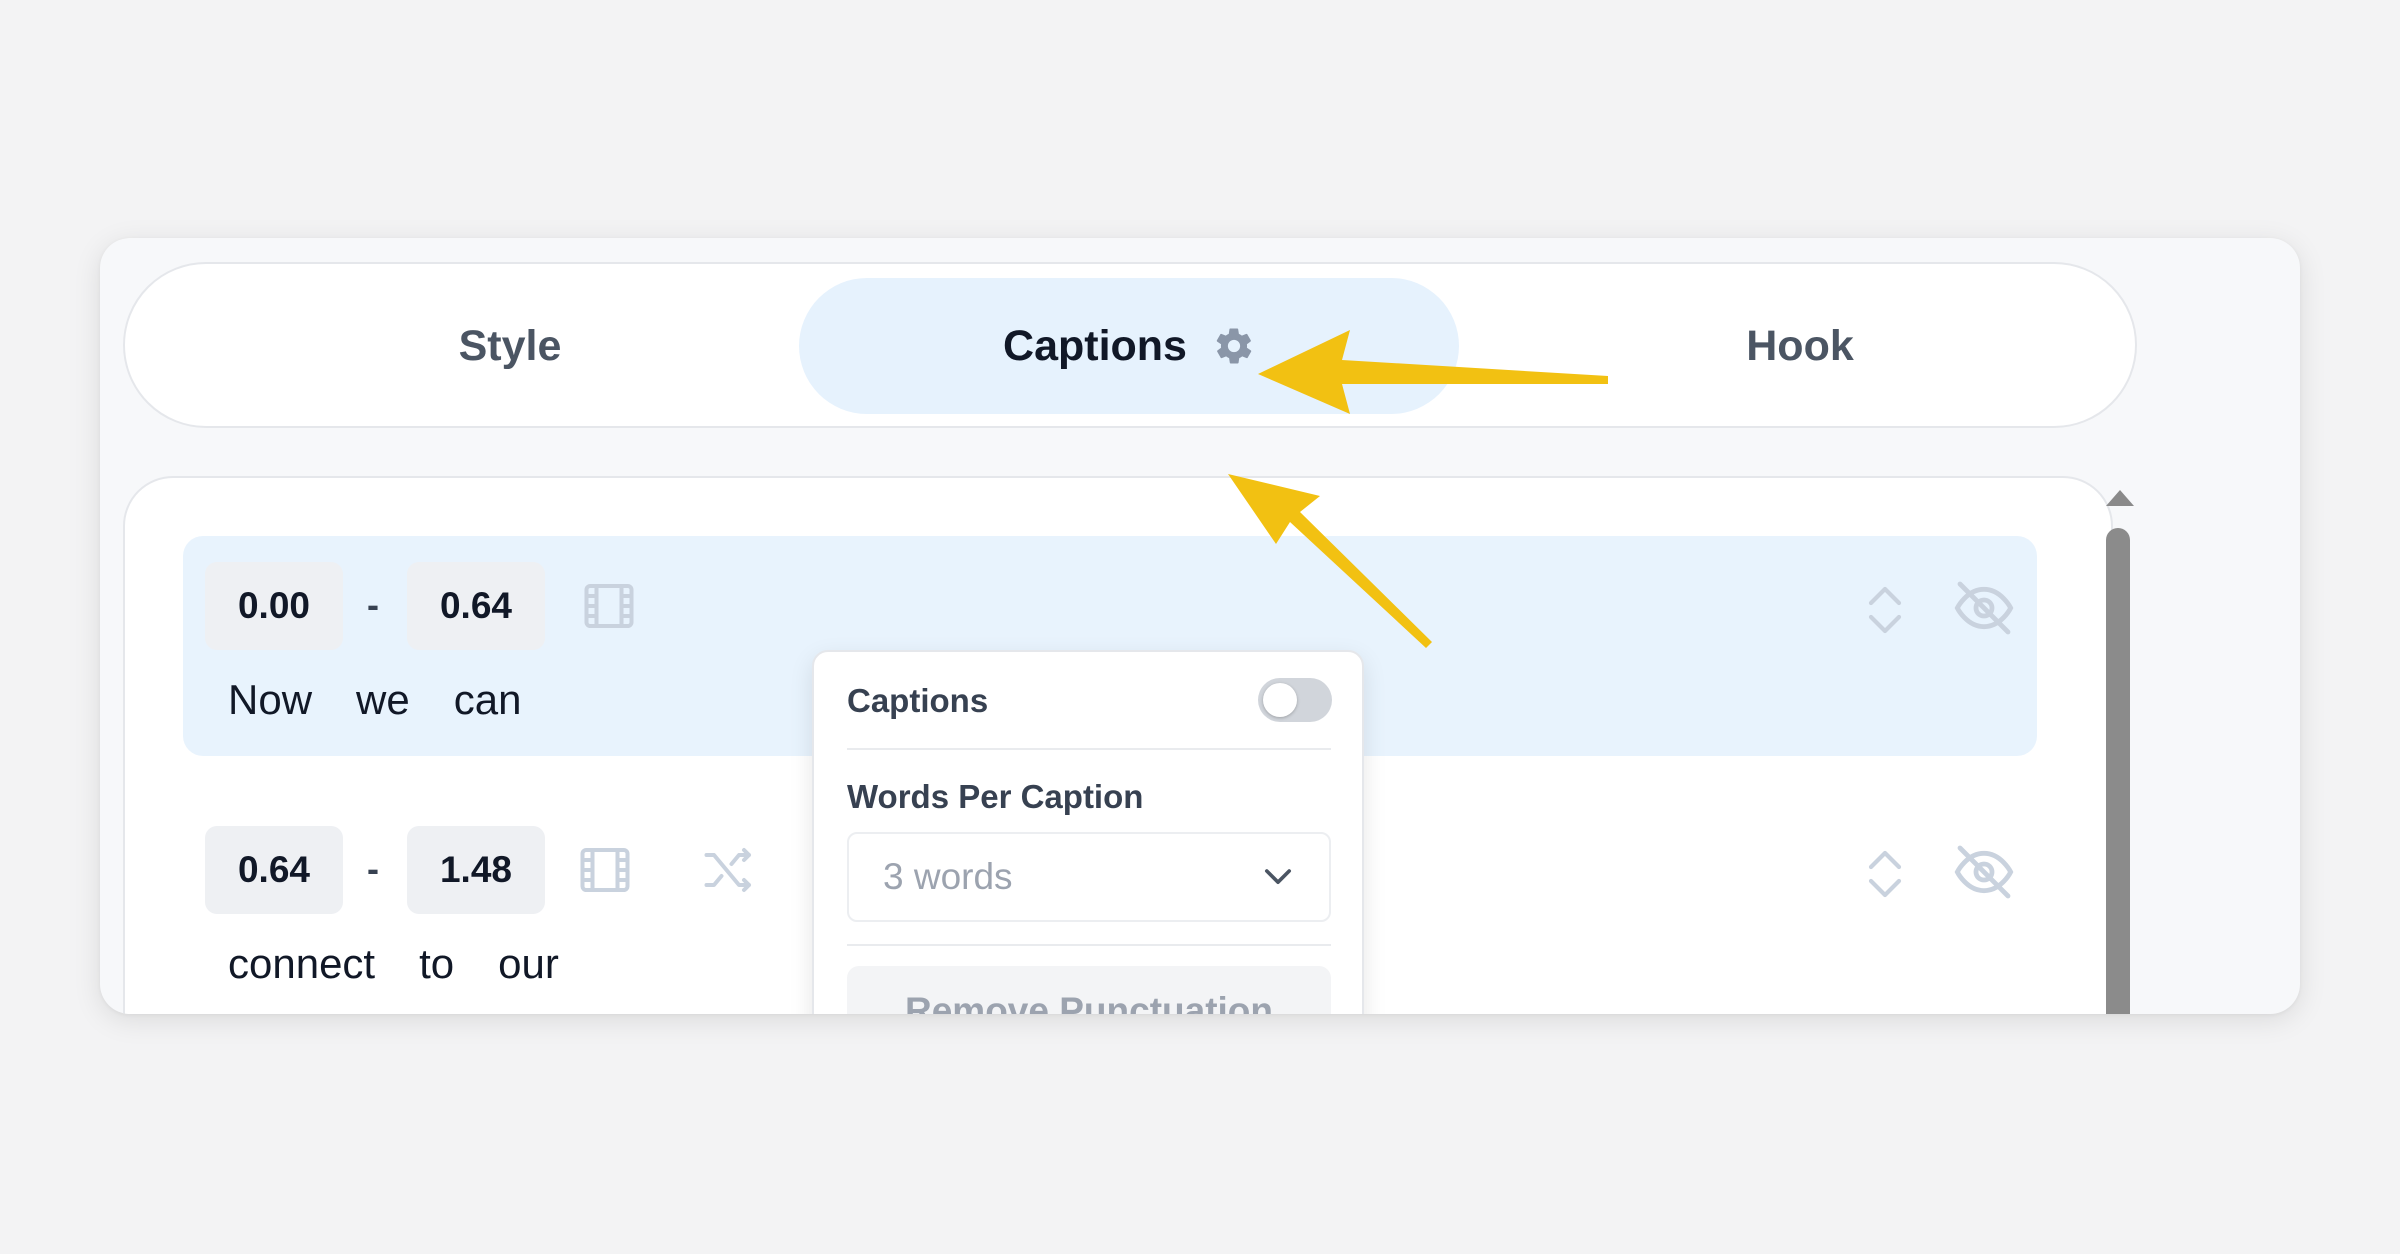  What do you see at coordinates (729, 870) in the screenshot?
I see `shuffle-icon` at bounding box center [729, 870].